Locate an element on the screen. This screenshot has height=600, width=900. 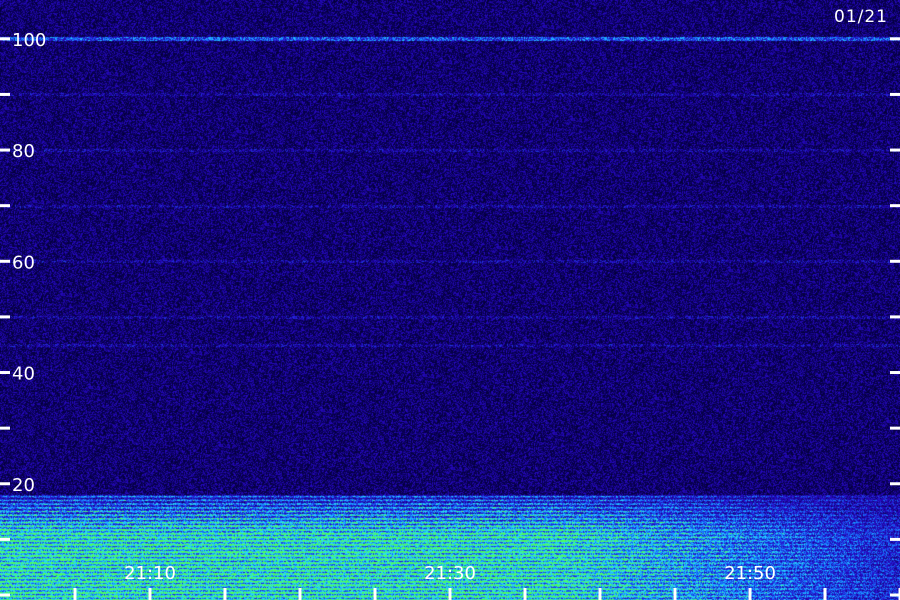
y-tick-label: 60 is located at coordinates (23, 262).